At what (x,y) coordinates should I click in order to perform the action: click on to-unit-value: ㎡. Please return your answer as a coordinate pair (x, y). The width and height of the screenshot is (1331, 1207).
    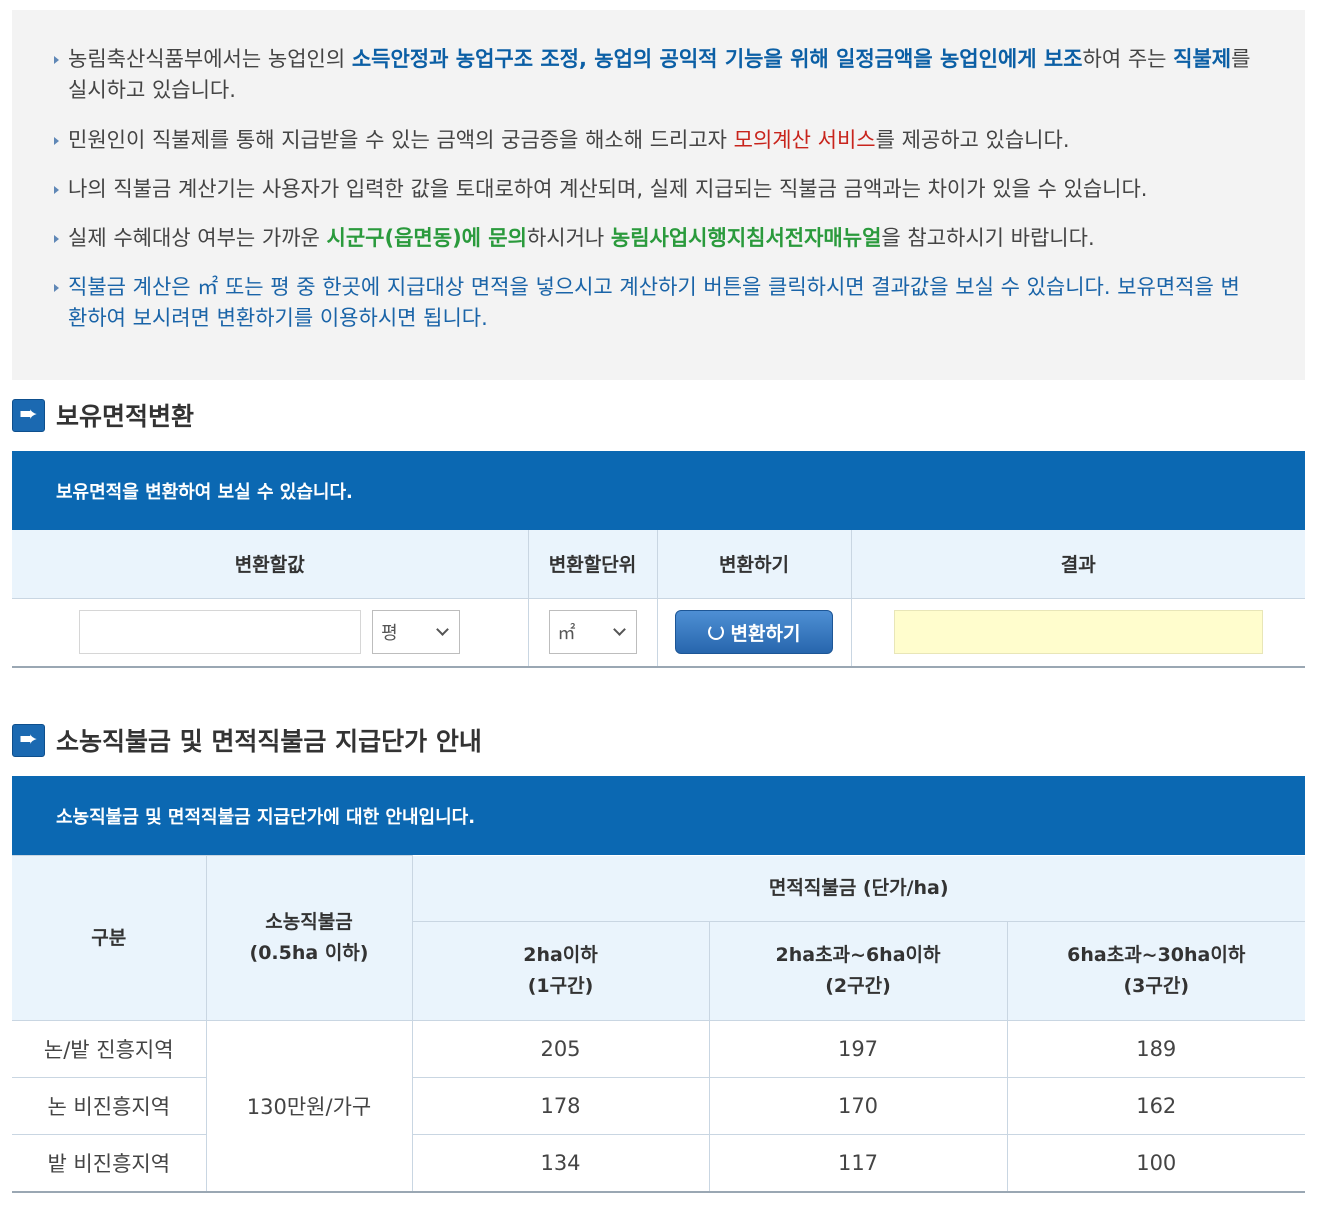
    Looking at the image, I should click on (566, 634).